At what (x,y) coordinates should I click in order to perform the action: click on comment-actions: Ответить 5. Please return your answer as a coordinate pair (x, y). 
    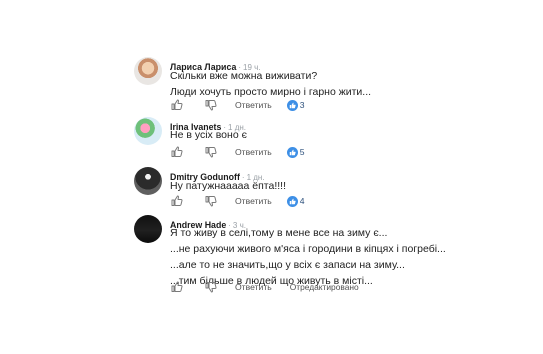
    Looking at the image, I should click on (237, 152).